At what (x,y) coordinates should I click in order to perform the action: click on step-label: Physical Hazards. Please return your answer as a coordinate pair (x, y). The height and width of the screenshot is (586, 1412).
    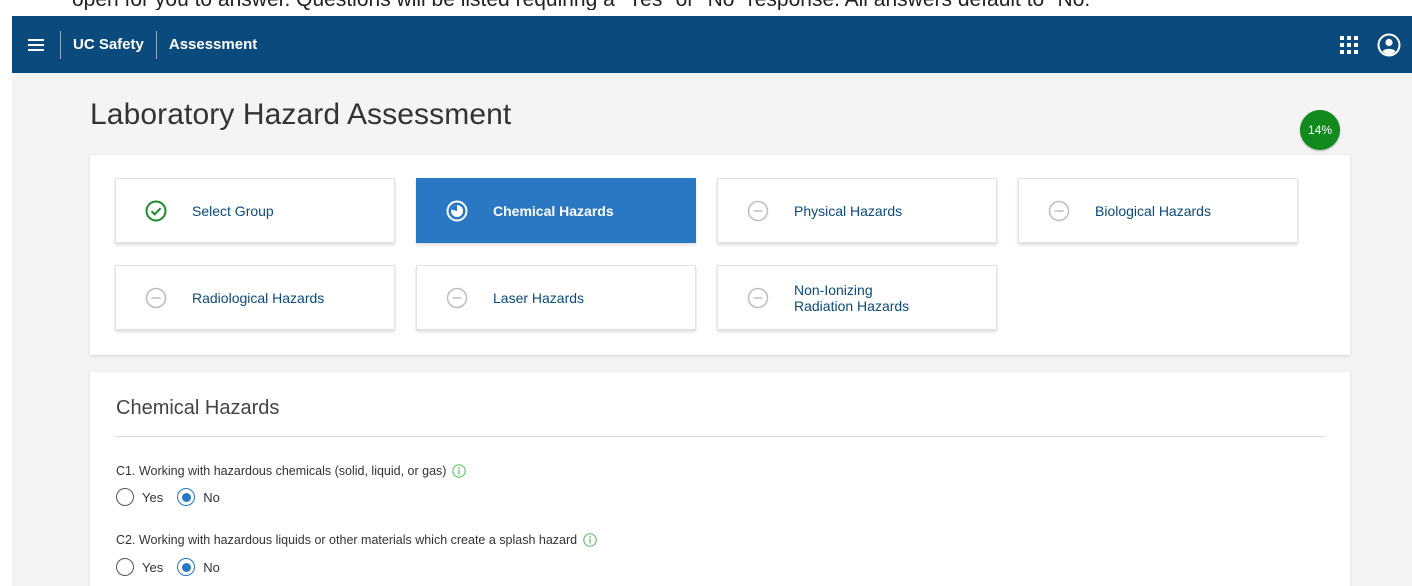
    Looking at the image, I should click on (848, 210).